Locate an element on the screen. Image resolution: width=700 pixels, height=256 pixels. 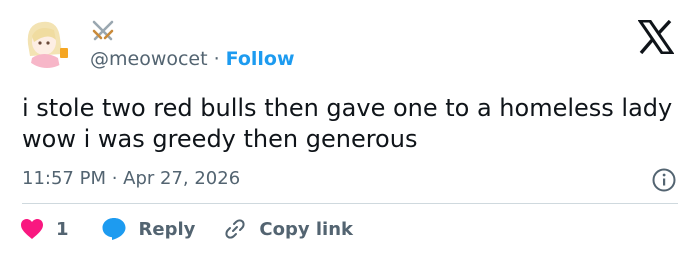
reply-bubble-icon is located at coordinates (114, 229).